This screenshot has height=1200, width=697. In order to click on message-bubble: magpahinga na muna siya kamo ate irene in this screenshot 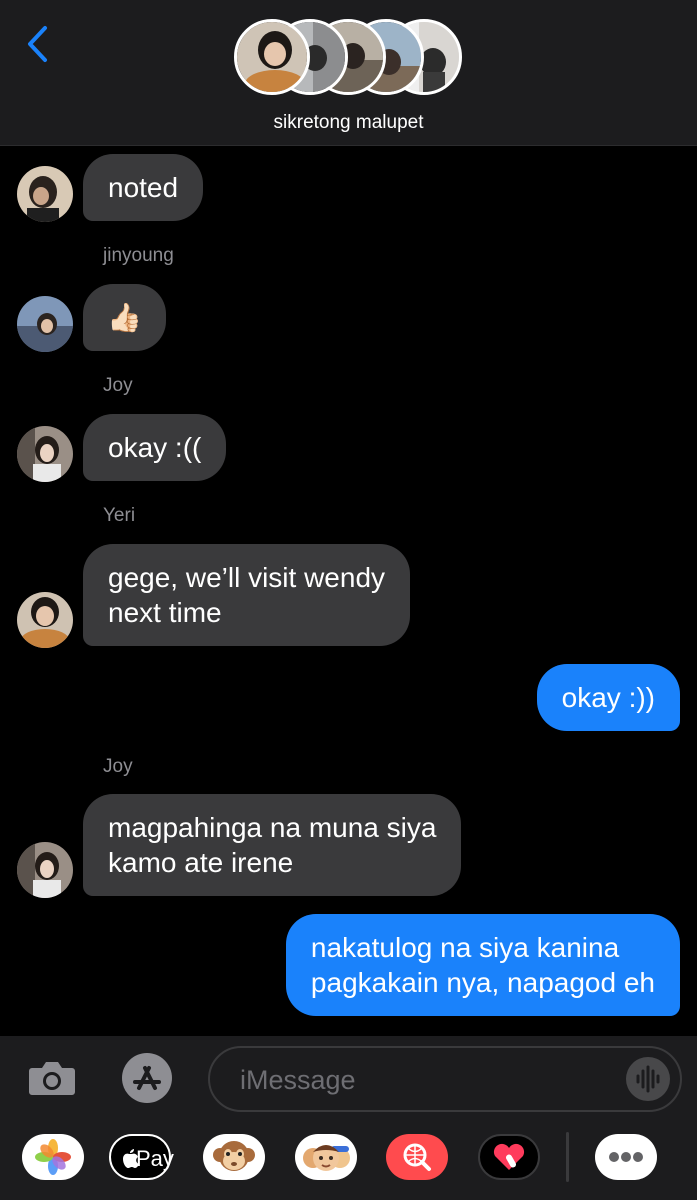, I will do `click(272, 845)`.